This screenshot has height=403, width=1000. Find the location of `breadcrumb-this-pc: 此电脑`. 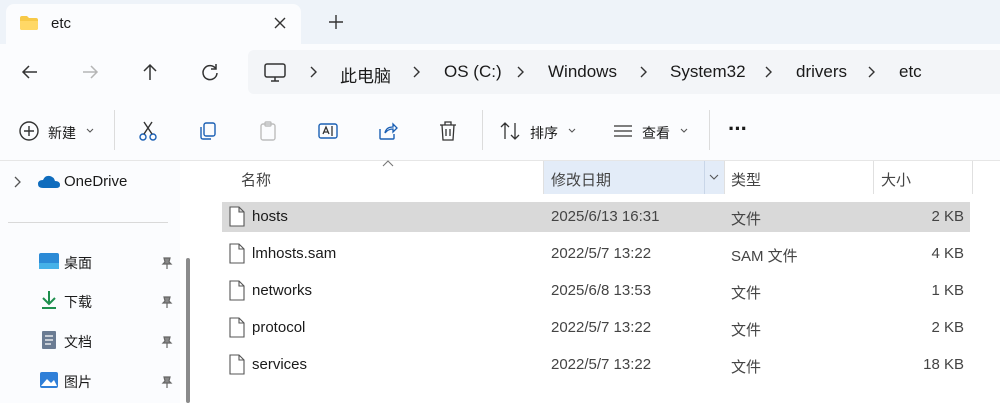

breadcrumb-this-pc: 此电脑 is located at coordinates (365, 74).